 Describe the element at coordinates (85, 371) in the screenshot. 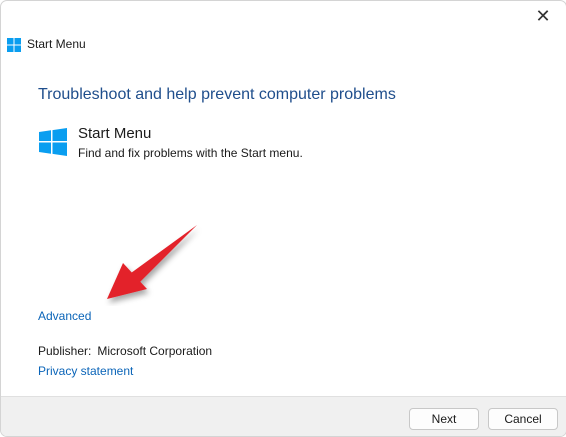

I see `privacy-statement-link: Privacy statement` at that location.